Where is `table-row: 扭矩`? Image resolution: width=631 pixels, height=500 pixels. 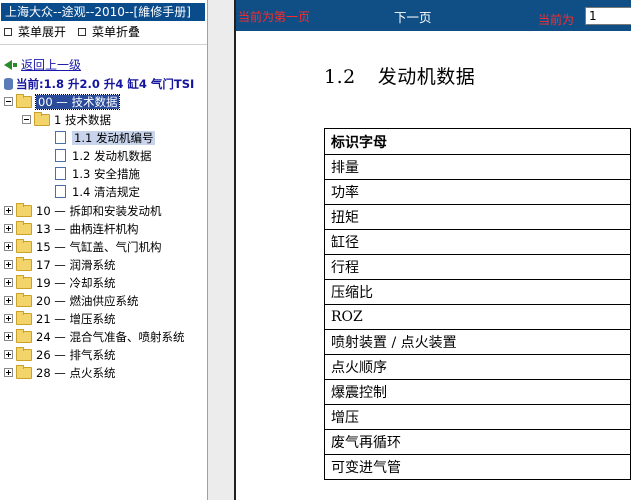
table-row: 扭矩 is located at coordinates (477, 217).